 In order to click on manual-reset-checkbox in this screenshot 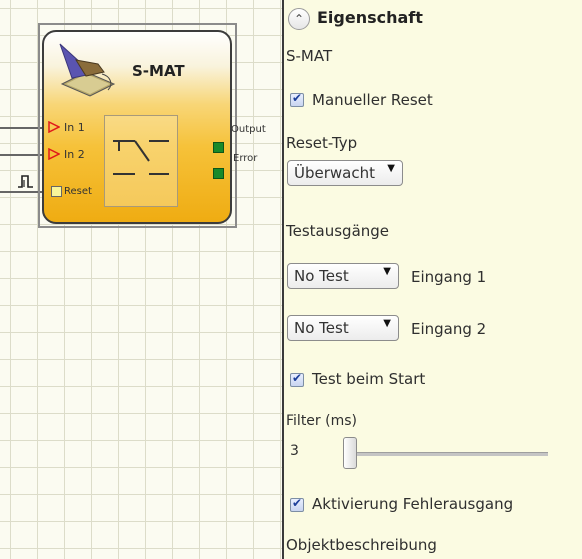, I will do `click(297, 99)`.